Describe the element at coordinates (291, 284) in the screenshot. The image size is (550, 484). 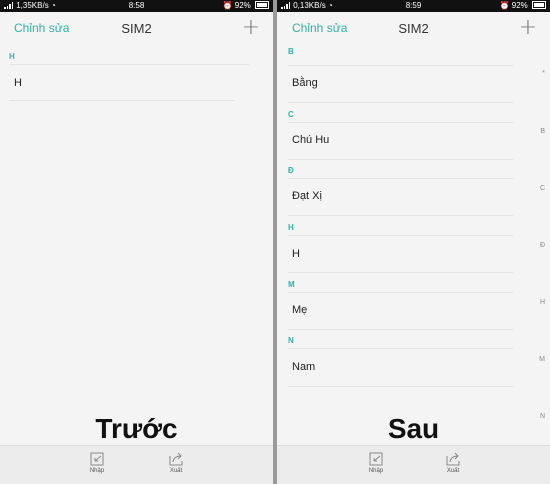
I see `section-header-m: M` at that location.